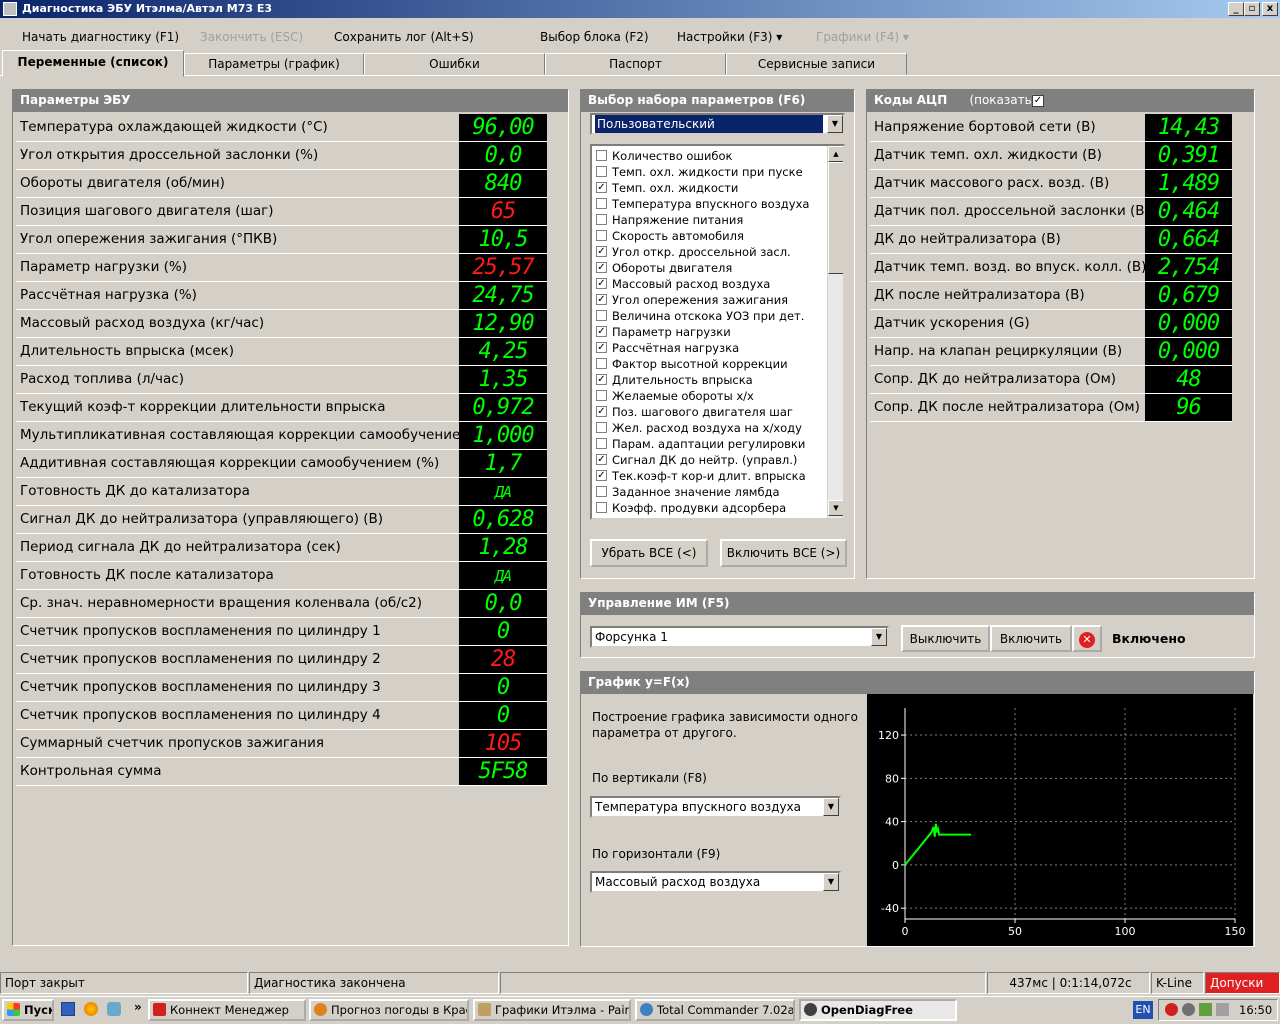  I want to click on graphs-menu: Графики (F4) ▾, so click(862, 37).